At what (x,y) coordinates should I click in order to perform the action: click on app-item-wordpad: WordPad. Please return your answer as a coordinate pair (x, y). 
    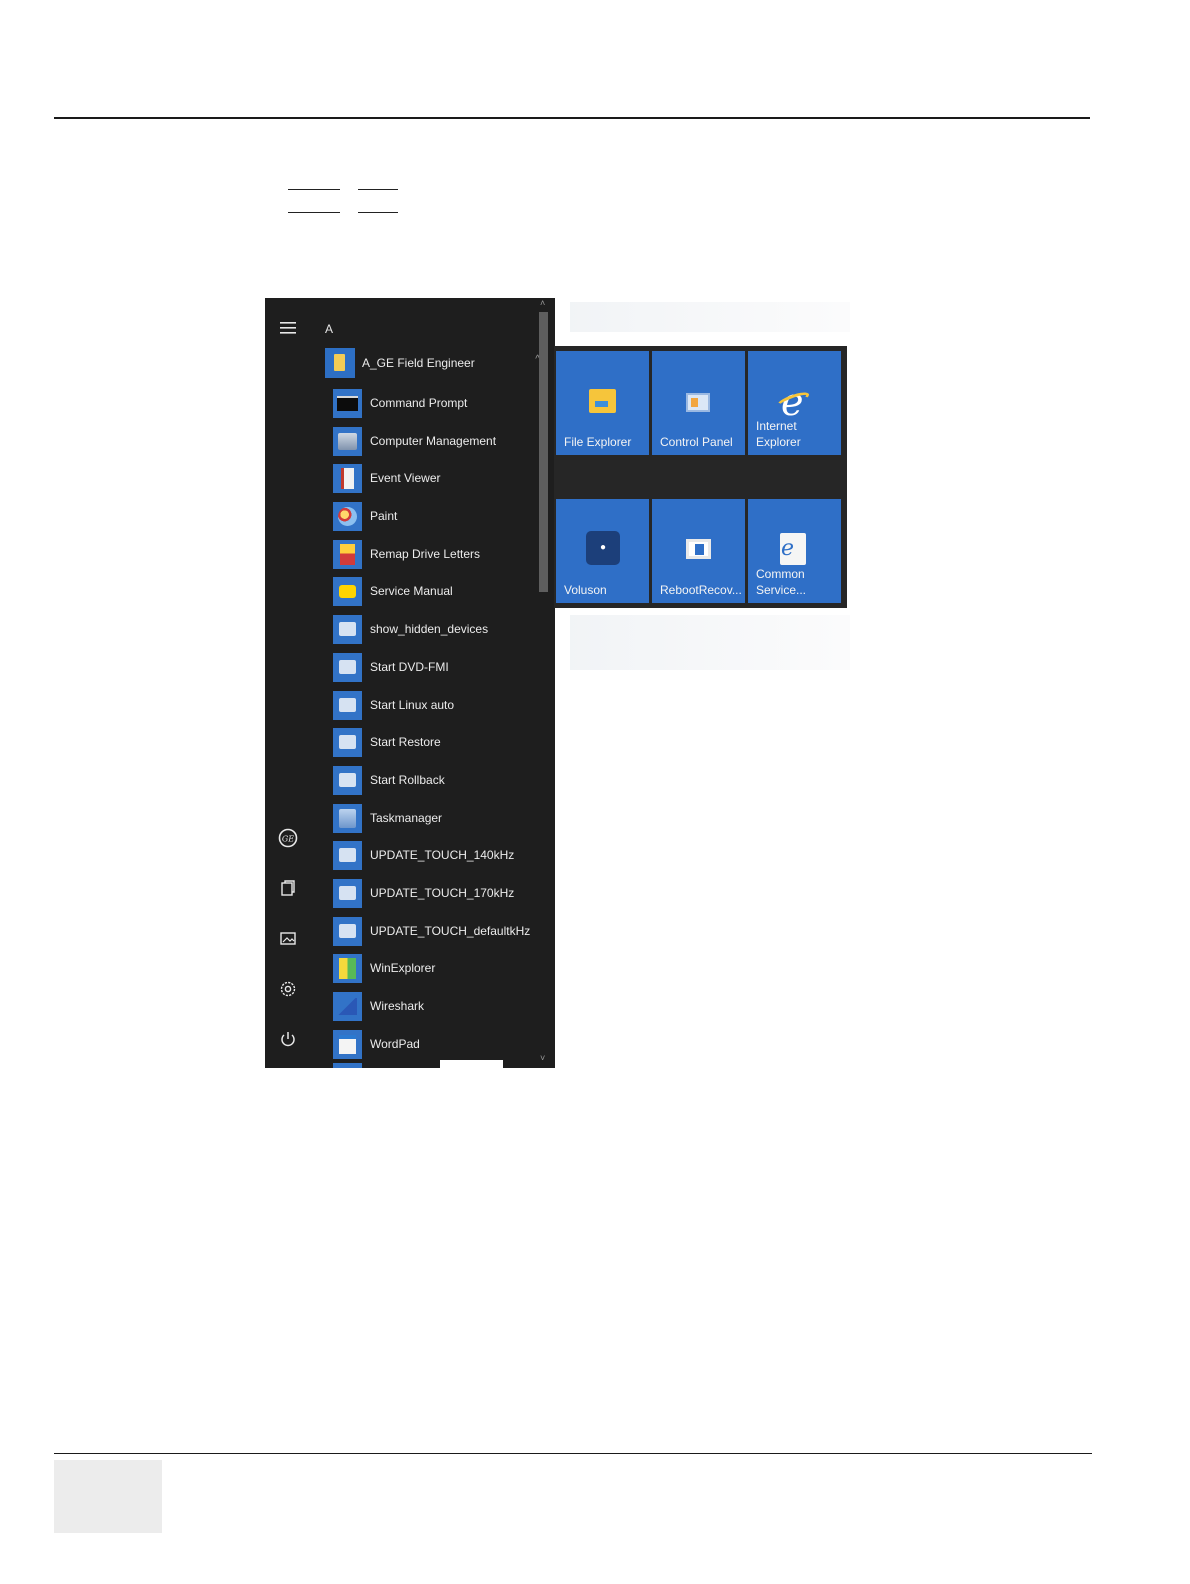
    Looking at the image, I should click on (435, 1046).